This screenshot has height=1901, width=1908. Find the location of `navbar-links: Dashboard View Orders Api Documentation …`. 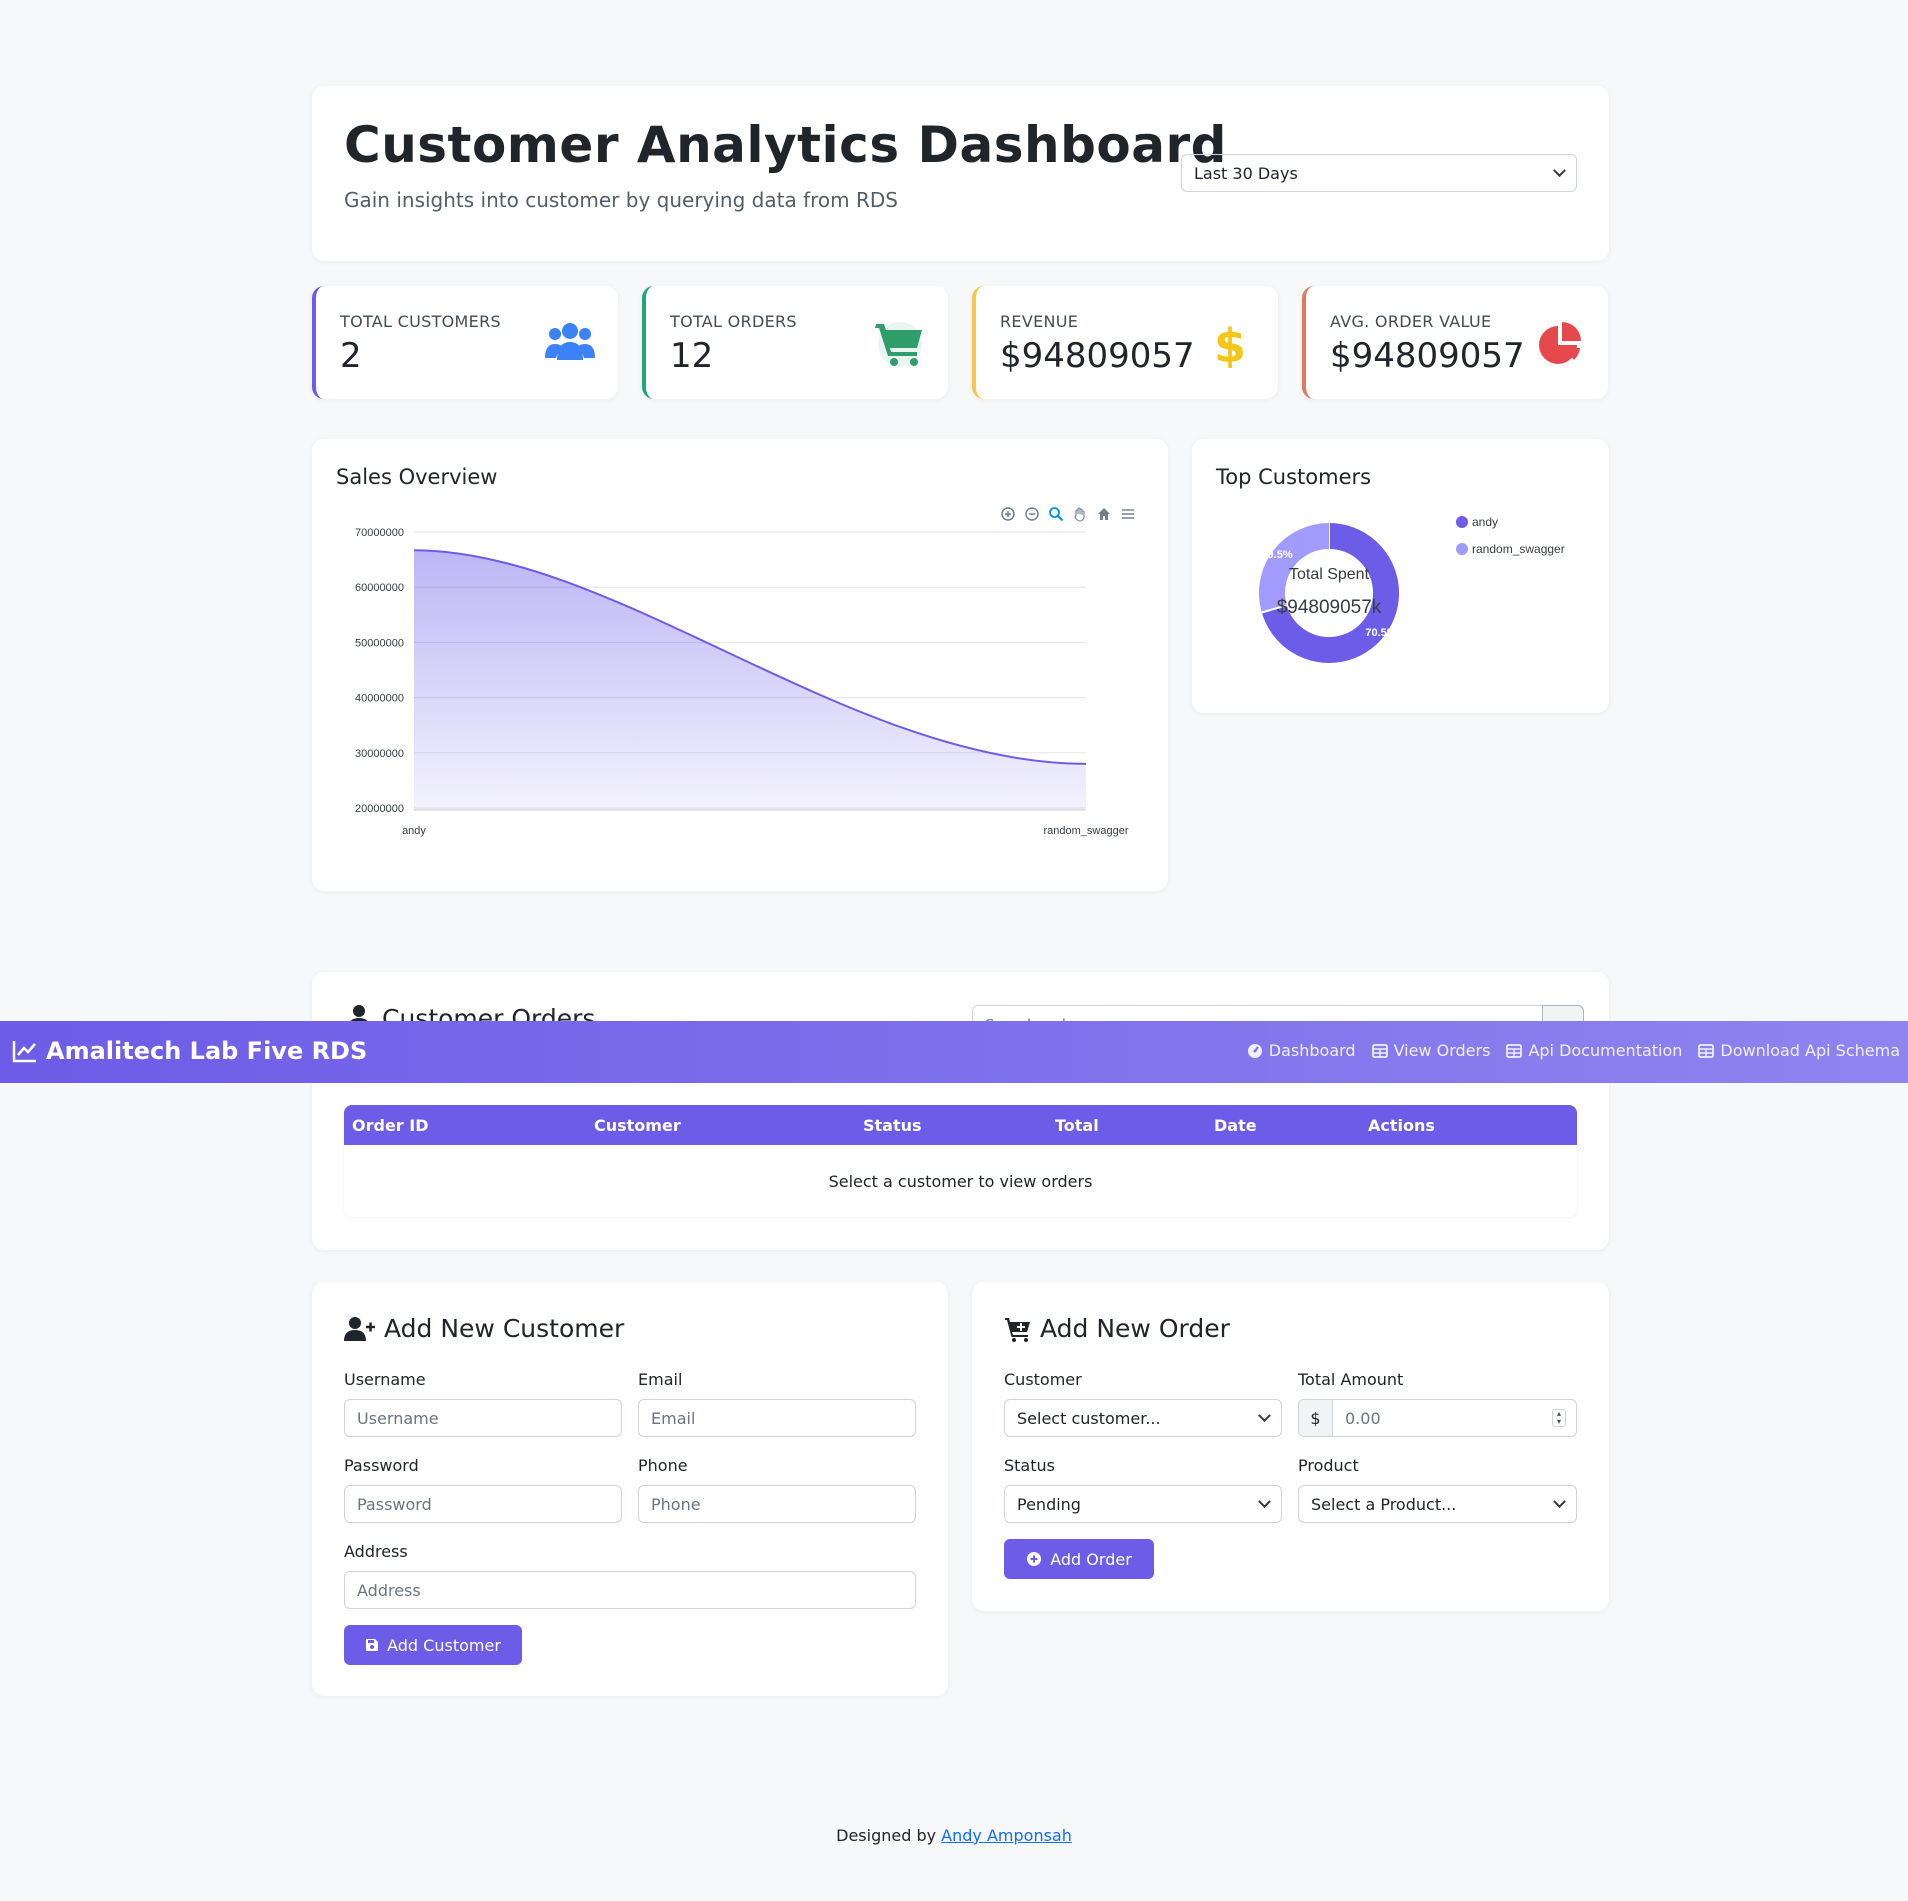

navbar-links: Dashboard View Orders Api Documentation … is located at coordinates (1573, 1050).